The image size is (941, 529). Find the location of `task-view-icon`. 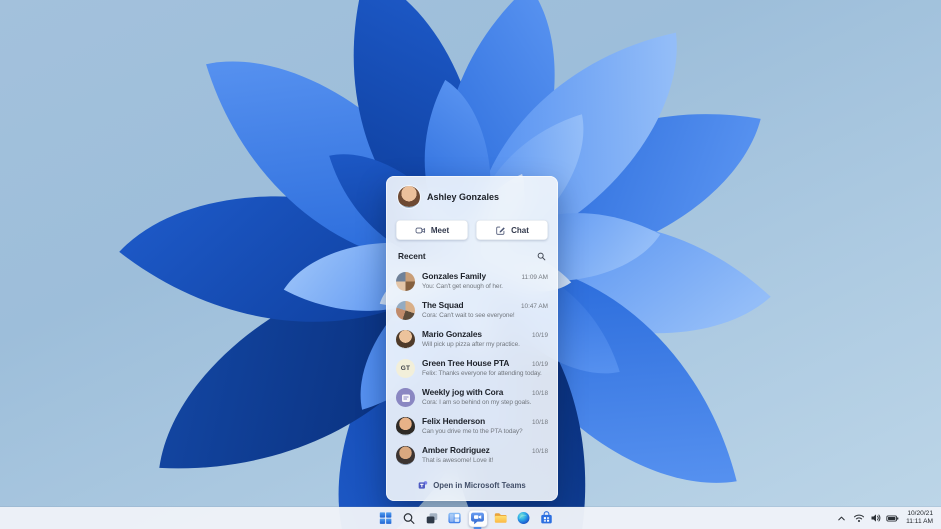

task-view-icon is located at coordinates (431, 517).